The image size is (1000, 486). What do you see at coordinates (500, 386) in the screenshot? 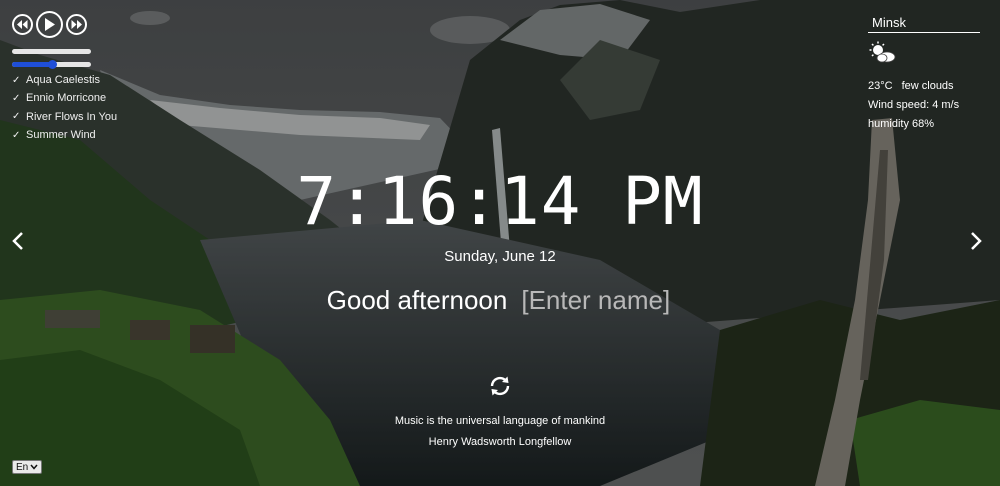
I see `refresh-quote-icon` at bounding box center [500, 386].